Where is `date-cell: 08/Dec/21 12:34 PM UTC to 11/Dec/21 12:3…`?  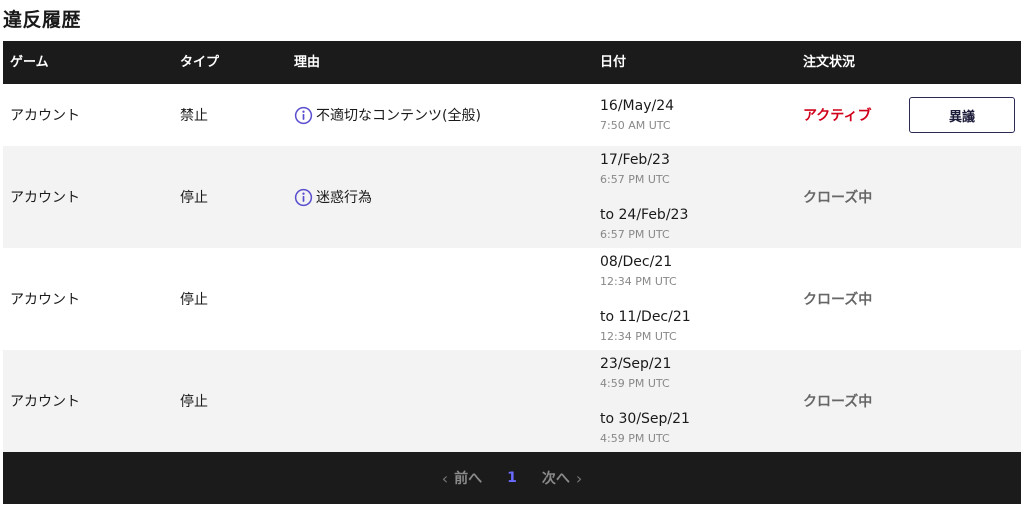
date-cell: 08/Dec/21 12:34 PM UTC to 11/Dec/21 12:3… is located at coordinates (645, 299).